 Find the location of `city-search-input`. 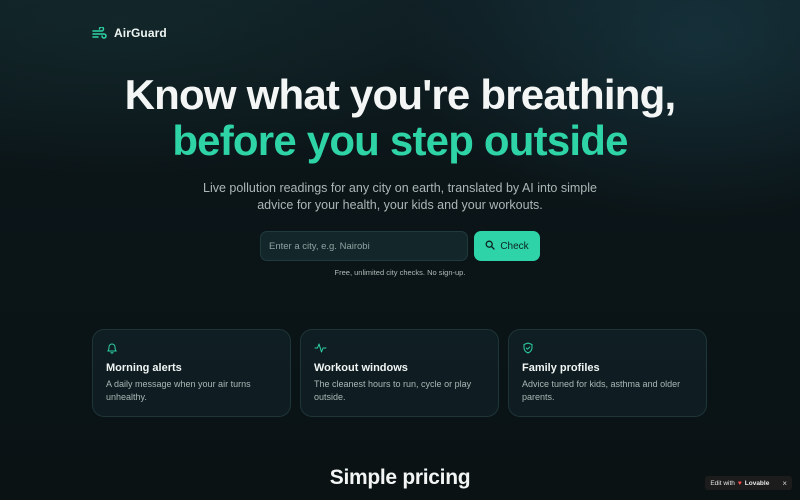

city-search-input is located at coordinates (364, 246).